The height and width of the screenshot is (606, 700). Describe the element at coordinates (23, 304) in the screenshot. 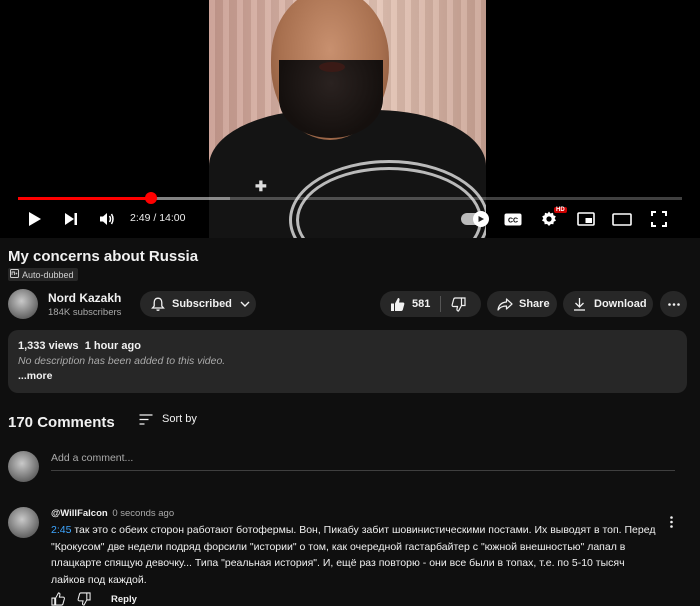

I see `channel-avatar` at that location.